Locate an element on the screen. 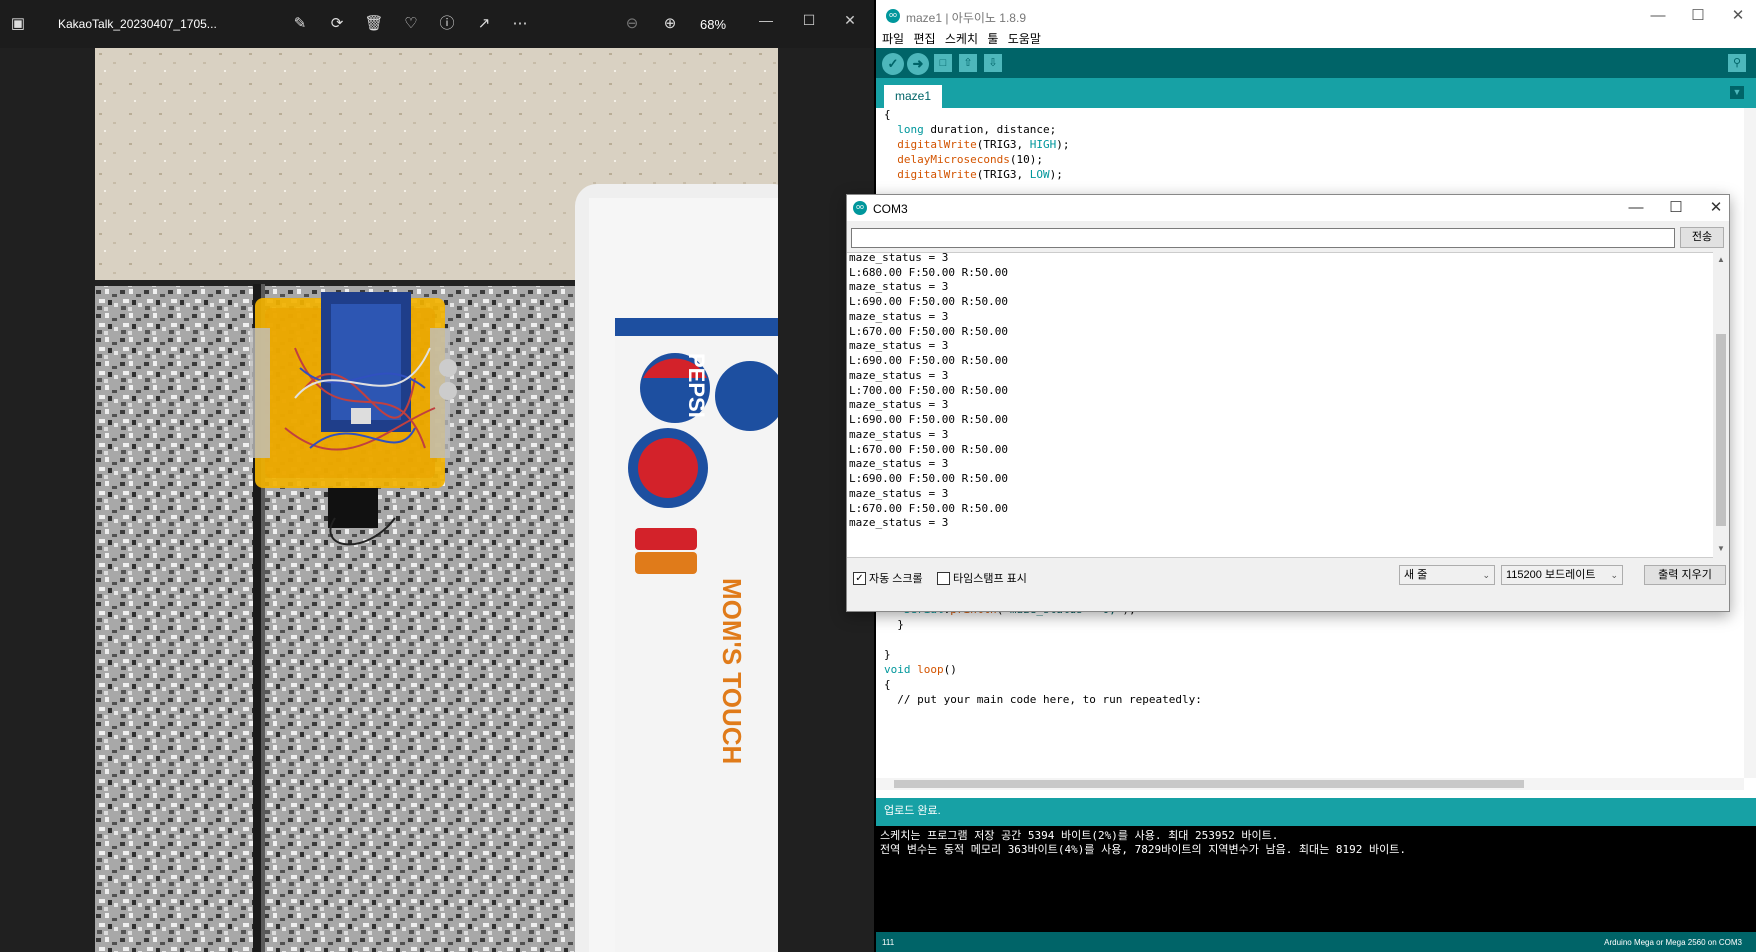  clear-output-button: 출력 지우기 is located at coordinates (1685, 575).